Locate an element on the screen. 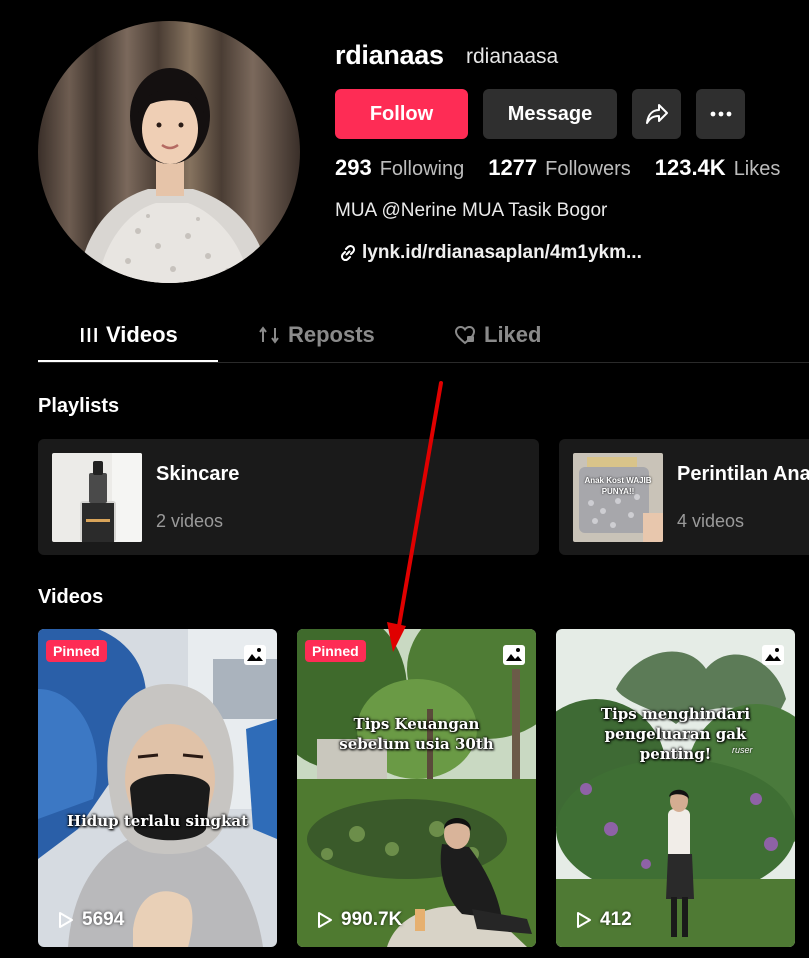 The width and height of the screenshot is (809, 958). ellipsis-icon is located at coordinates (720, 114).